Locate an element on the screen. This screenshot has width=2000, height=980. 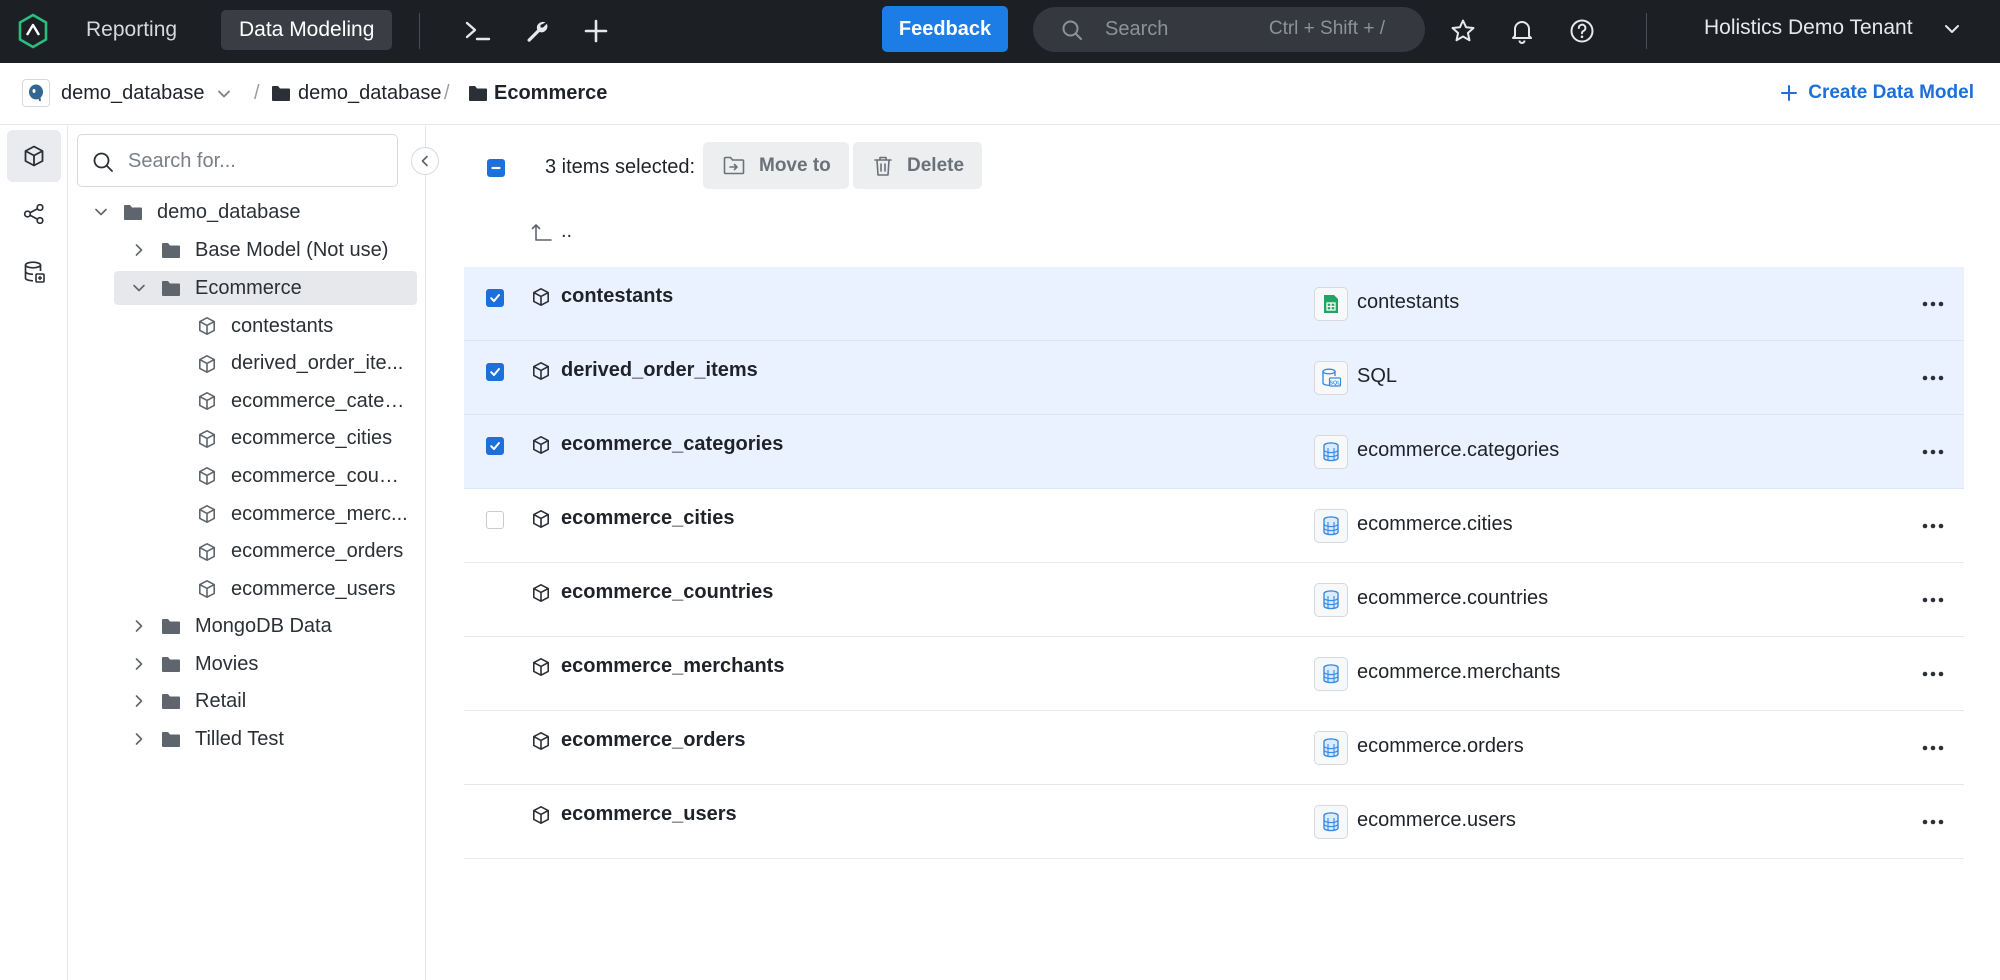
table-row: derived_order_items SQL SQL is located at coordinates (1214, 378).